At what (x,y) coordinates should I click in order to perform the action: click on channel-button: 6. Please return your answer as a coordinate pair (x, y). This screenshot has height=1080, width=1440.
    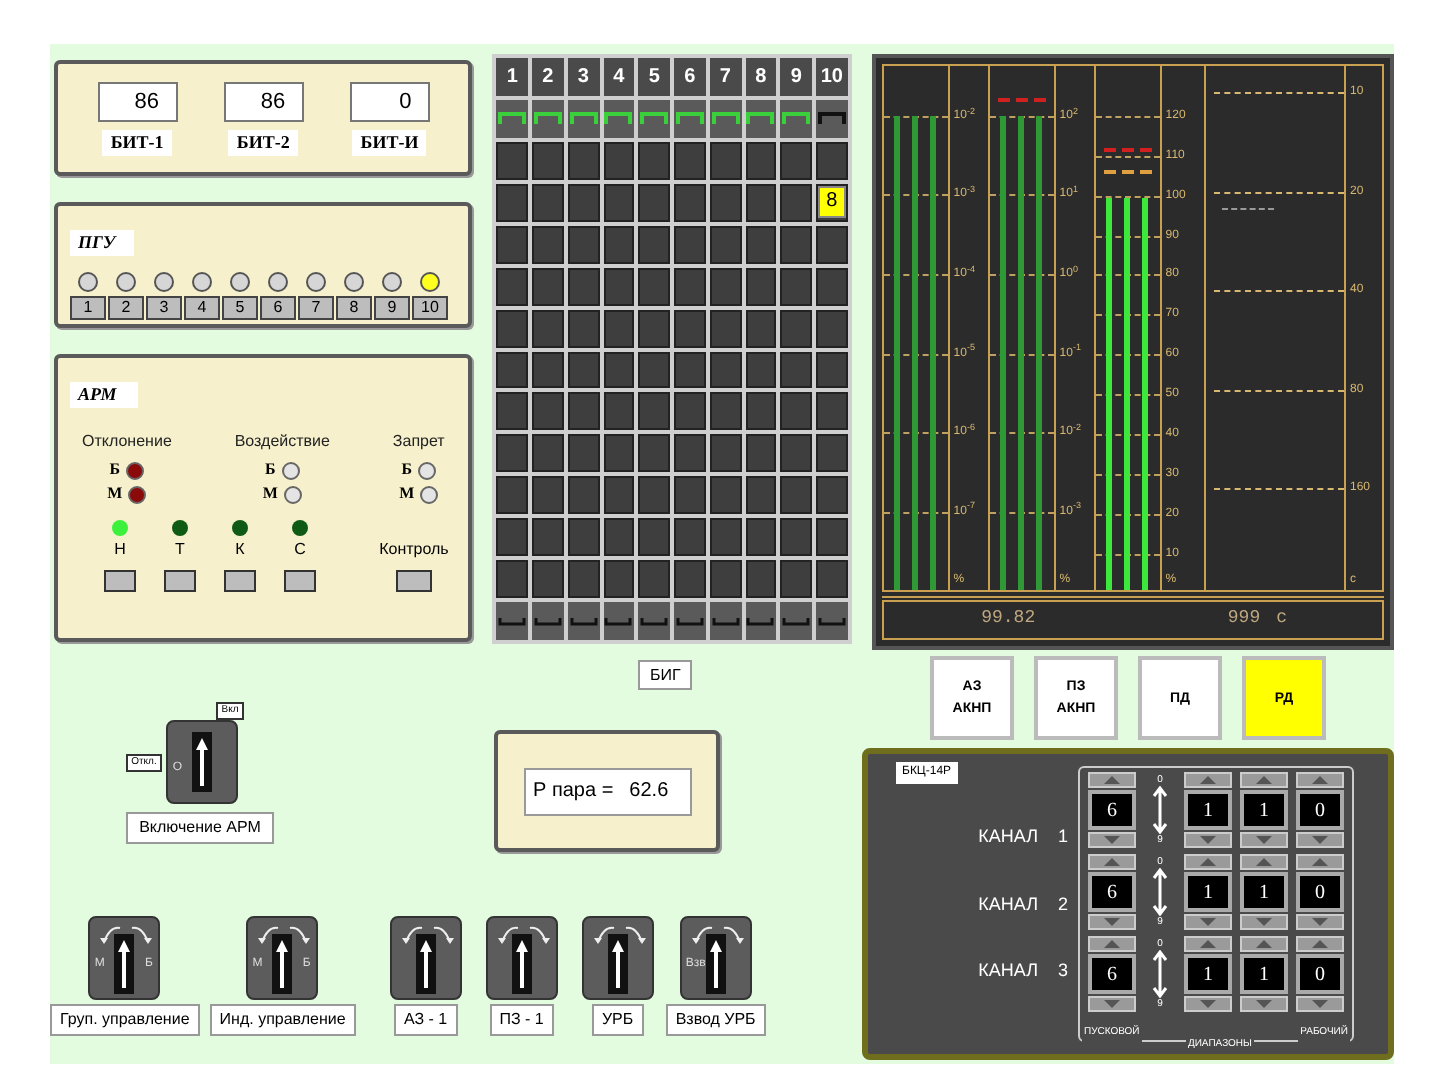
    Looking at the image, I should click on (278, 308).